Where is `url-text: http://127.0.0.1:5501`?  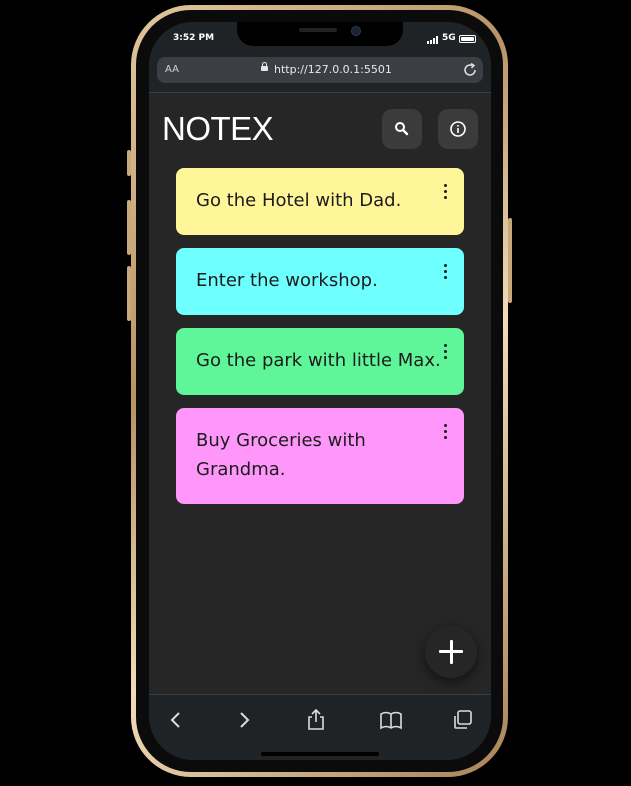
url-text: http://127.0.0.1:5501 is located at coordinates (333, 69).